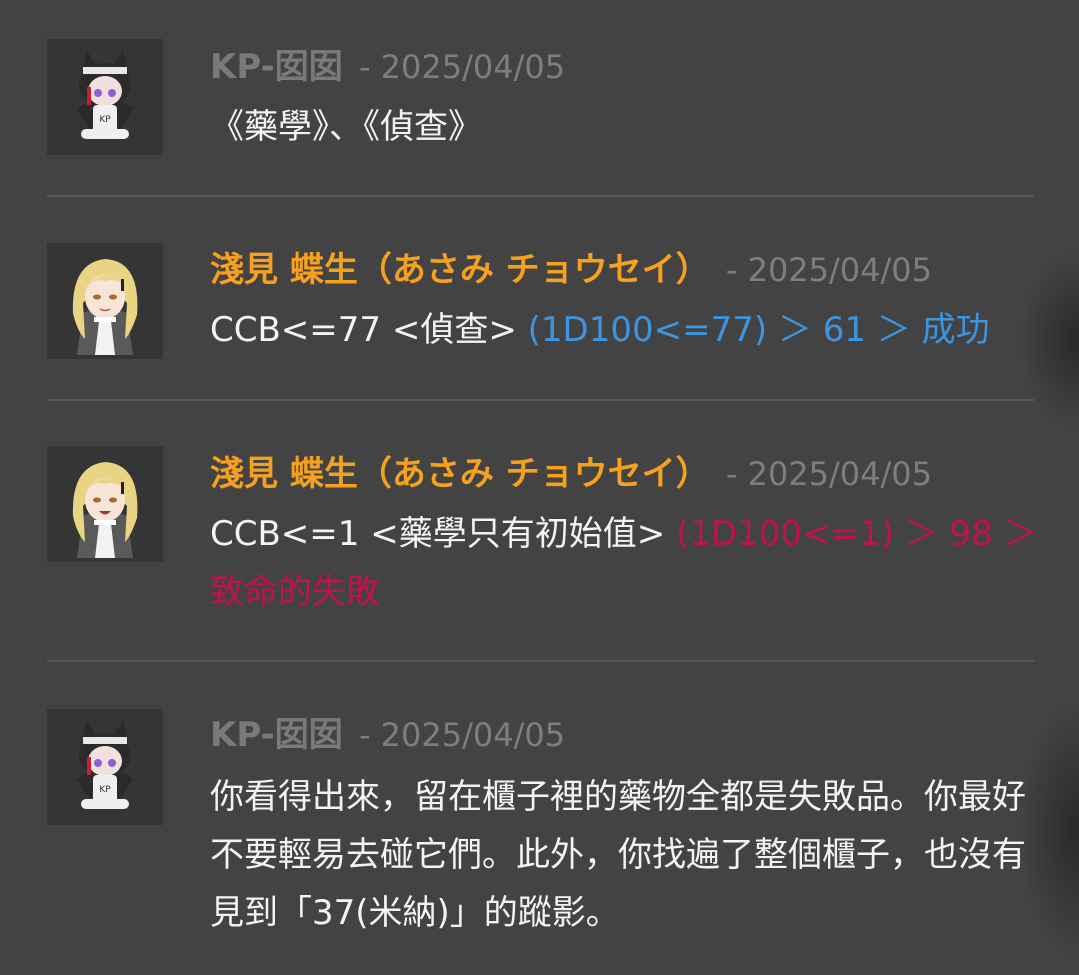 The height and width of the screenshot is (975, 1079). I want to click on message-text: CCB<=77 <偵查> (1D100<=77) ＞ 61 ＞ 成功, so click(625, 330).